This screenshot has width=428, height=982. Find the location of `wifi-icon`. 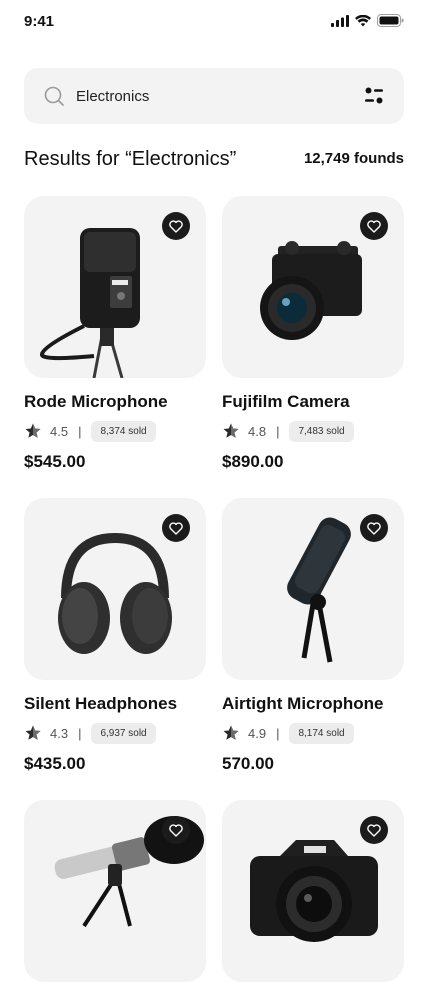

wifi-icon is located at coordinates (363, 20).